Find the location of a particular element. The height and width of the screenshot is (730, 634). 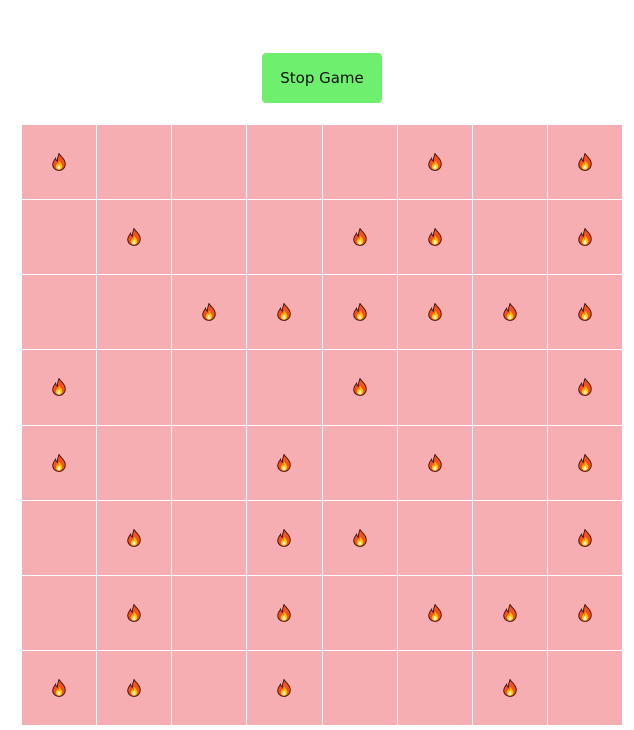

board-cell-r4-c1 is located at coordinates (134, 462).